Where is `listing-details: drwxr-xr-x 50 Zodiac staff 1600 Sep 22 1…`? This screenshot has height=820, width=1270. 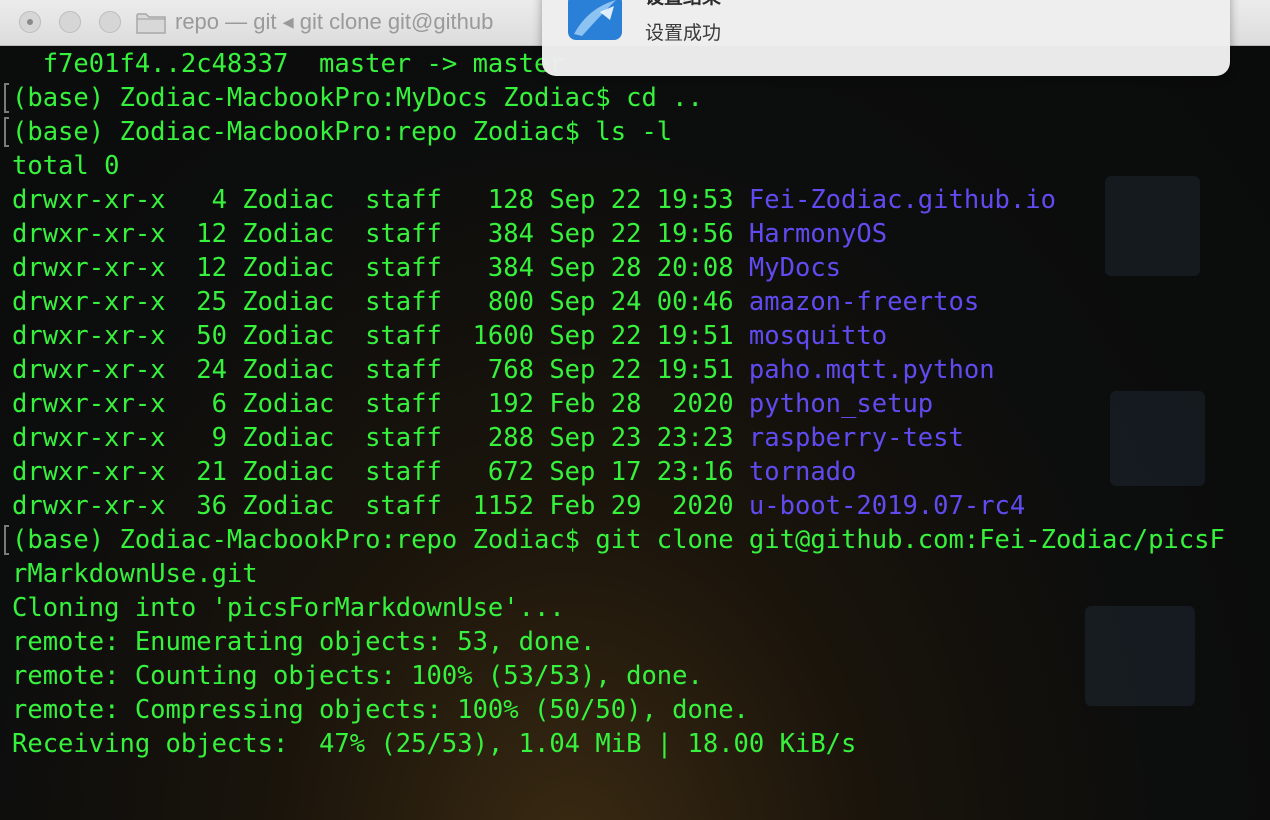 listing-details: drwxr-xr-x 50 Zodiac staff 1600 Sep 22 1… is located at coordinates (380, 336).